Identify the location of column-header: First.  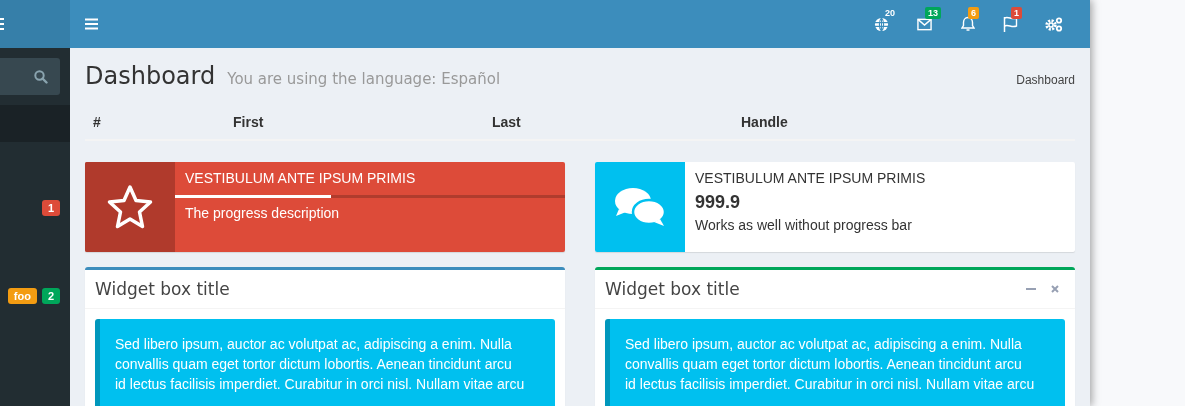
(248, 121).